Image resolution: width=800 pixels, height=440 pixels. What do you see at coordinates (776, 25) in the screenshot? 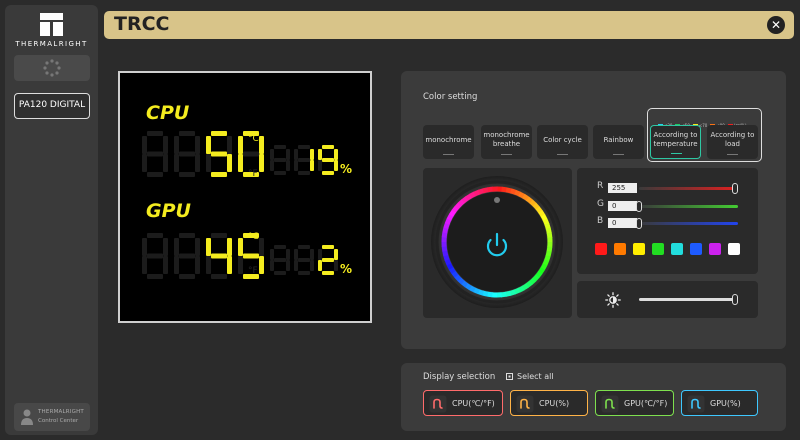
I see `close-icon: ✕` at bounding box center [776, 25].